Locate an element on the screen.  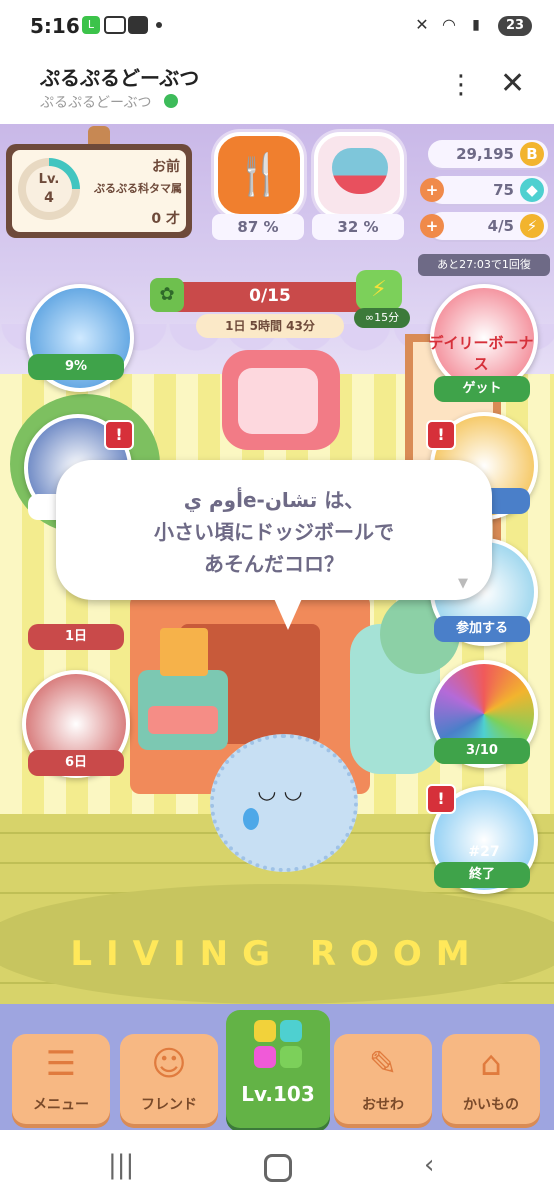
speech-line-3: あそんだコロ？ is located at coordinates (274, 564).